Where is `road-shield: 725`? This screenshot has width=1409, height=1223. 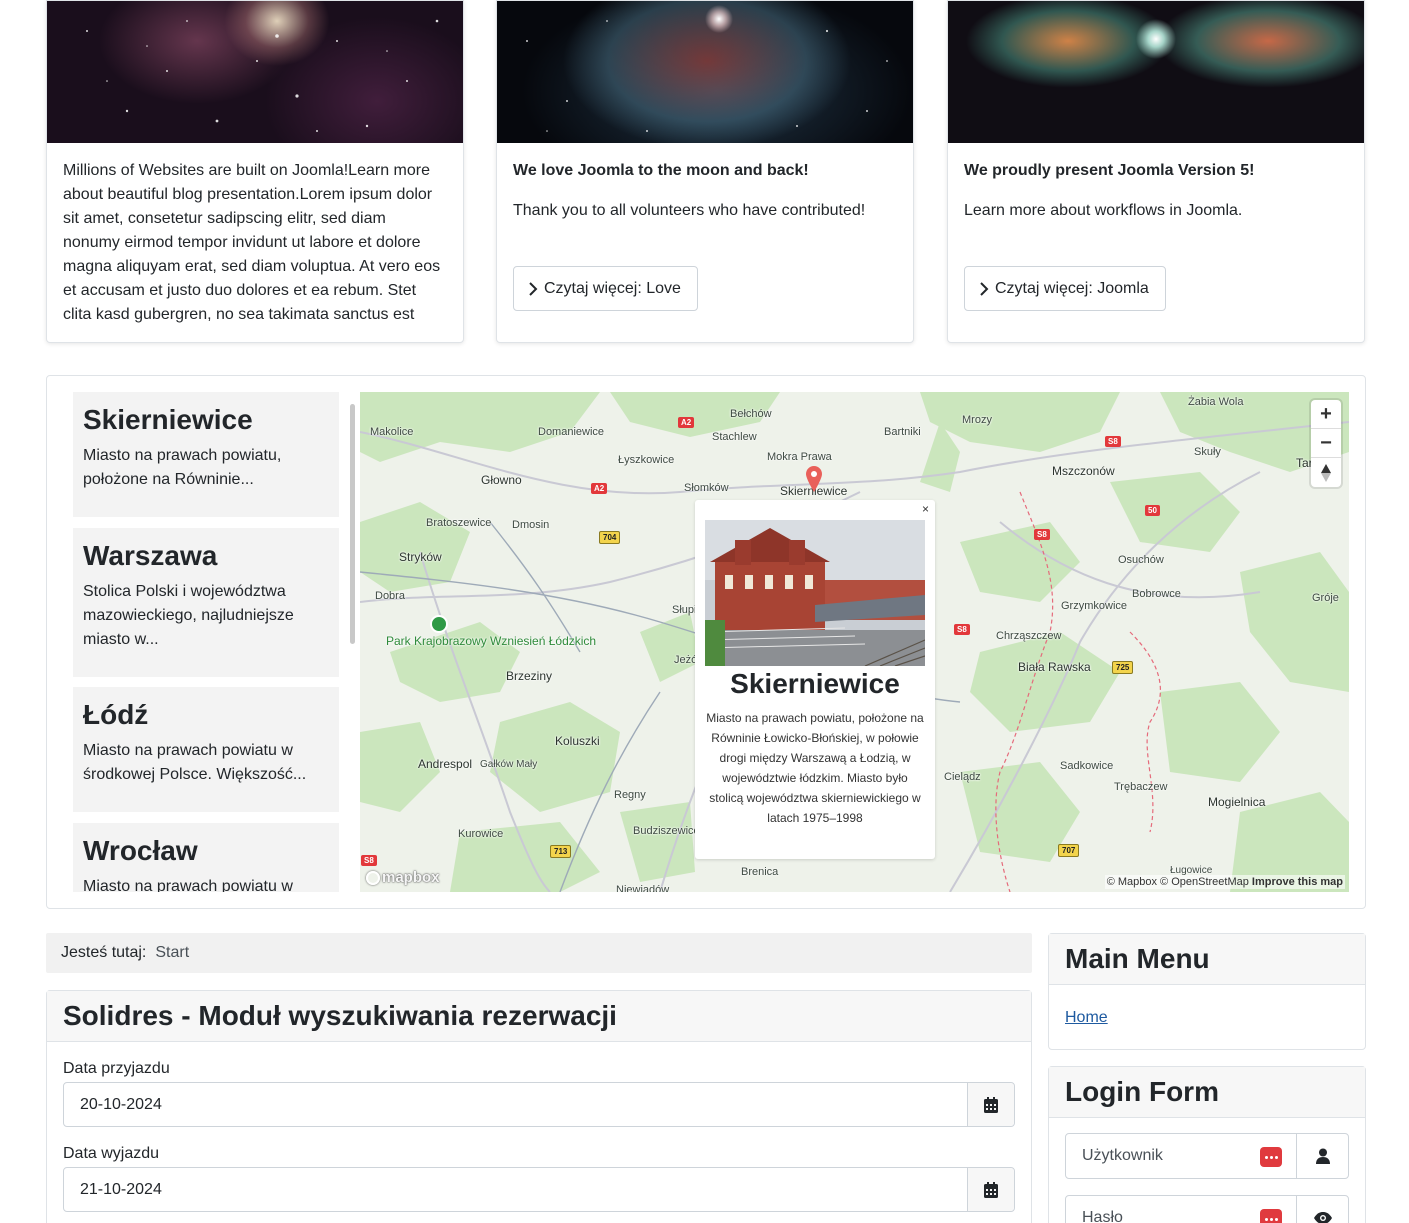
road-shield: 725 is located at coordinates (1123, 667).